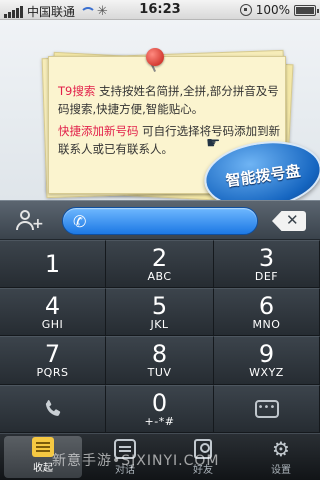 The width and height of the screenshot is (320, 480). I want to click on key-digit: 3, so click(266, 257).